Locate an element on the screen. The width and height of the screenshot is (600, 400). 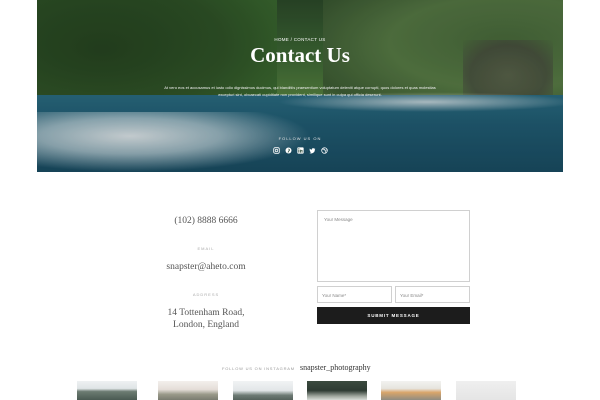
email-label-block: EMAIL is located at coordinates (206, 248).